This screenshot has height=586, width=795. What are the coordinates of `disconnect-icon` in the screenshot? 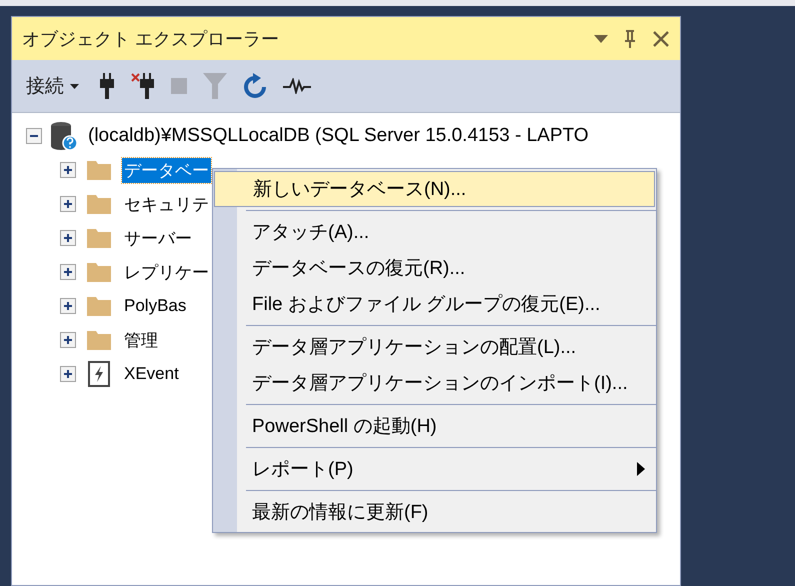 It's located at (143, 86).